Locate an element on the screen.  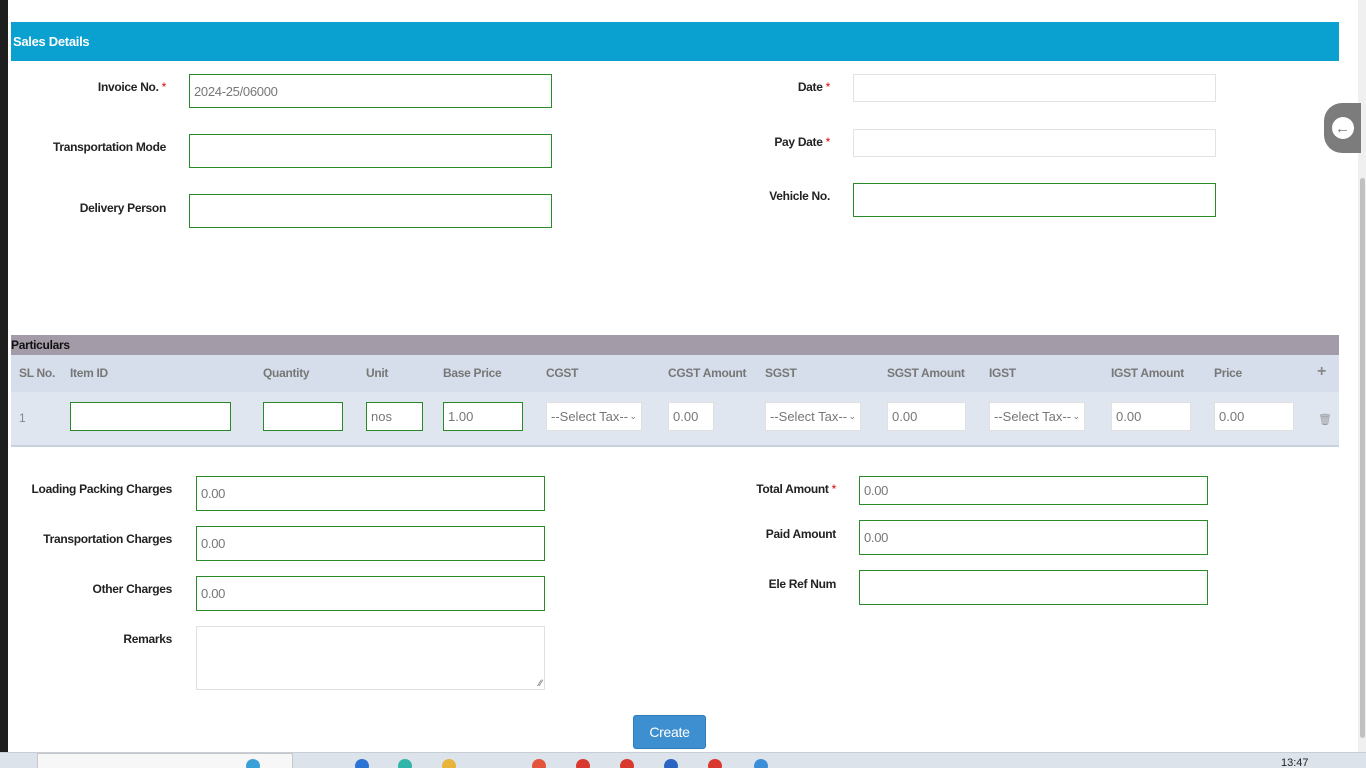
particulars-header: Particulars is located at coordinates (675, 345).